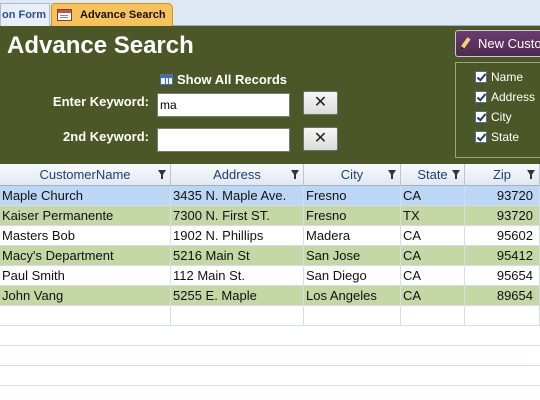 This screenshot has width=540, height=400. What do you see at coordinates (501, 117) in the screenshot?
I see `filter-label: City` at bounding box center [501, 117].